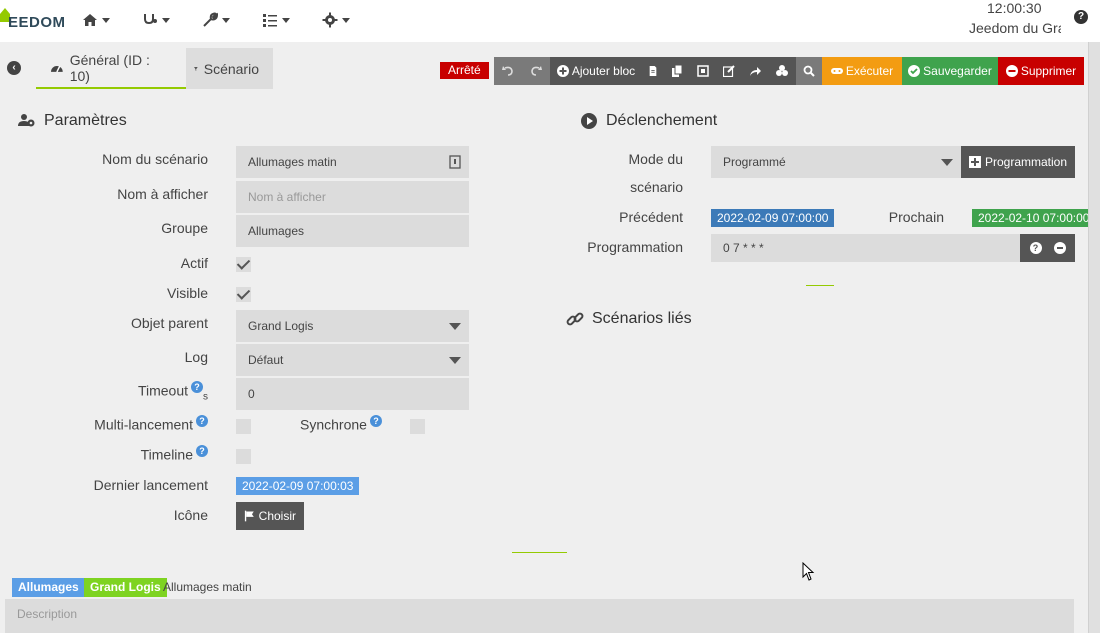 This screenshot has height=633, width=1100. What do you see at coordinates (243, 456) in the screenshot?
I see `timeline-checkbox` at bounding box center [243, 456].